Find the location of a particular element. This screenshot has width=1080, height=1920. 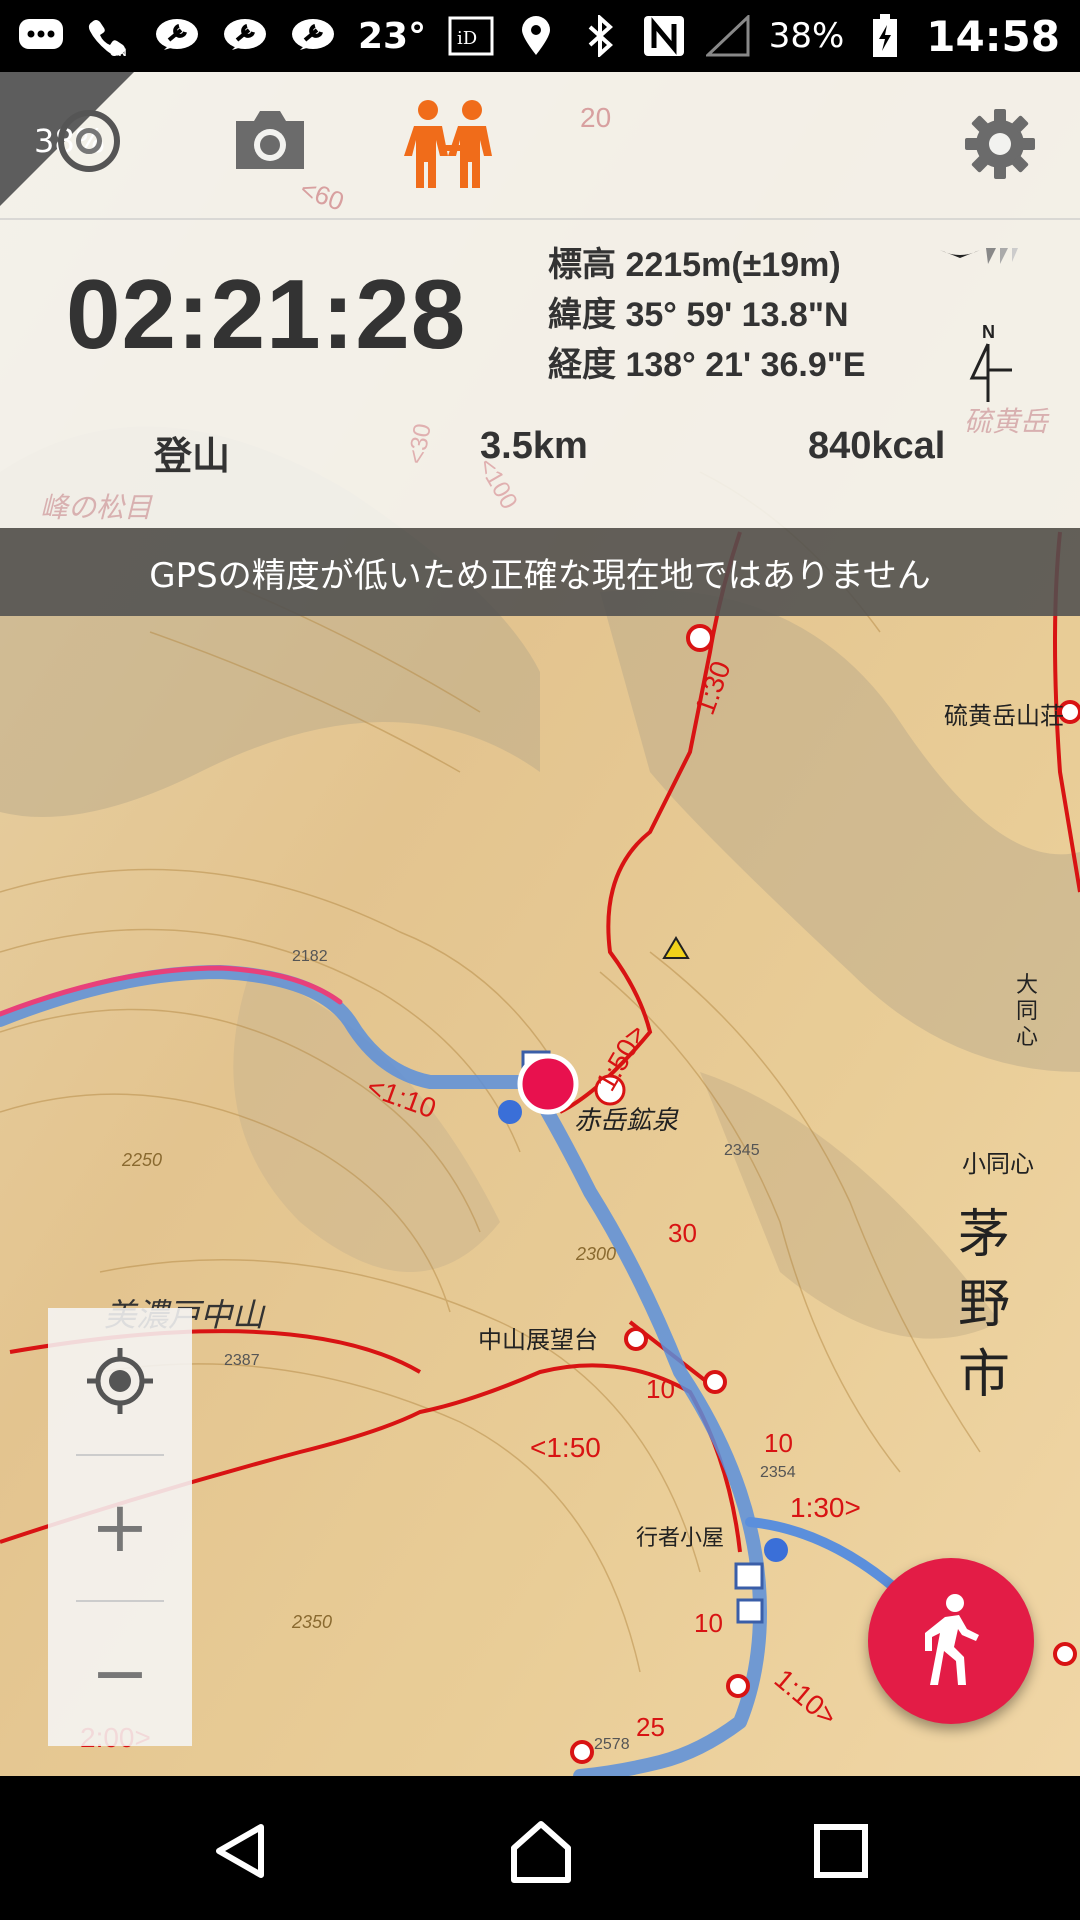

my-location-icon is located at coordinates (120, 1381).